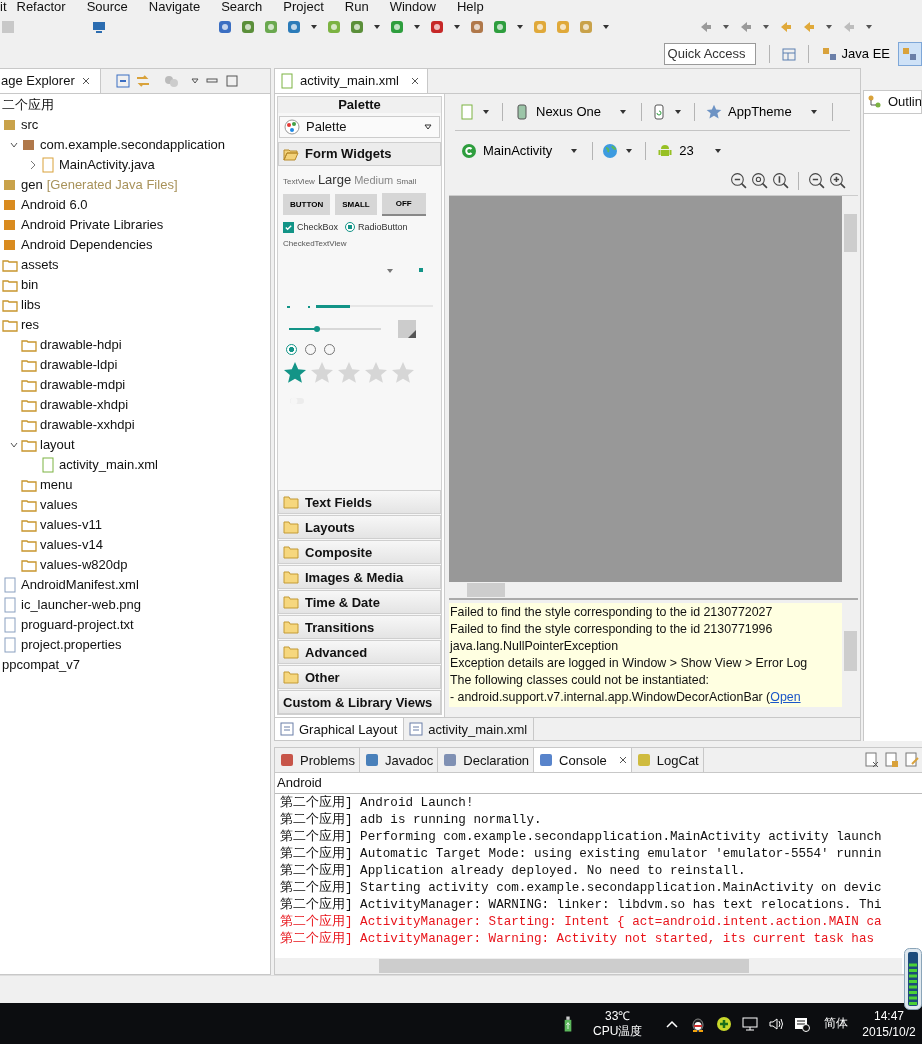  I want to click on tree-item: drawable-xxhdpi, so click(87, 424).